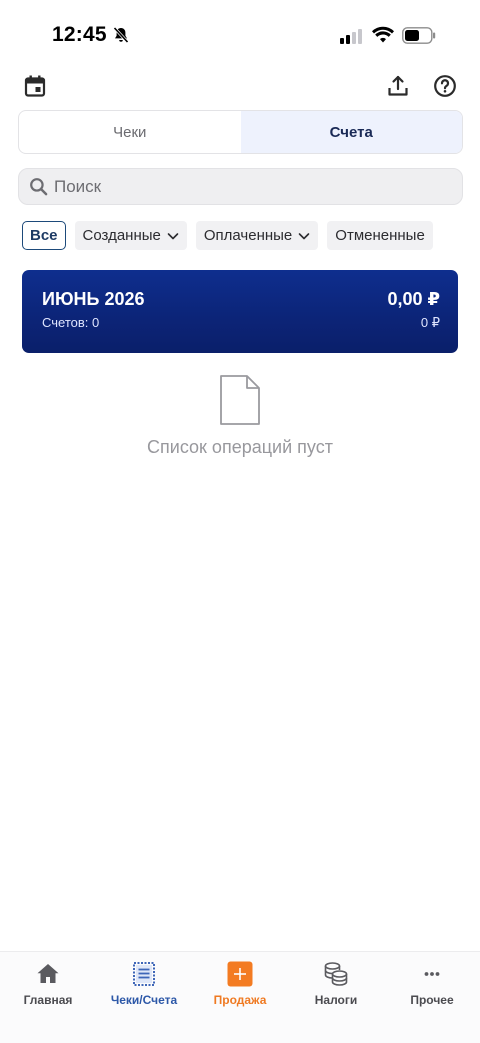 The width and height of the screenshot is (480, 1043). Describe the element at coordinates (383, 34) in the screenshot. I see `wifi-icon` at that location.